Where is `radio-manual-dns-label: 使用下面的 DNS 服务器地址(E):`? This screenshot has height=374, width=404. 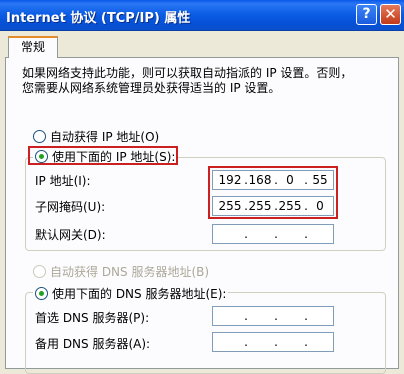
radio-manual-dns-label: 使用下面的 DNS 服务器地址(E): is located at coordinates (139, 294).